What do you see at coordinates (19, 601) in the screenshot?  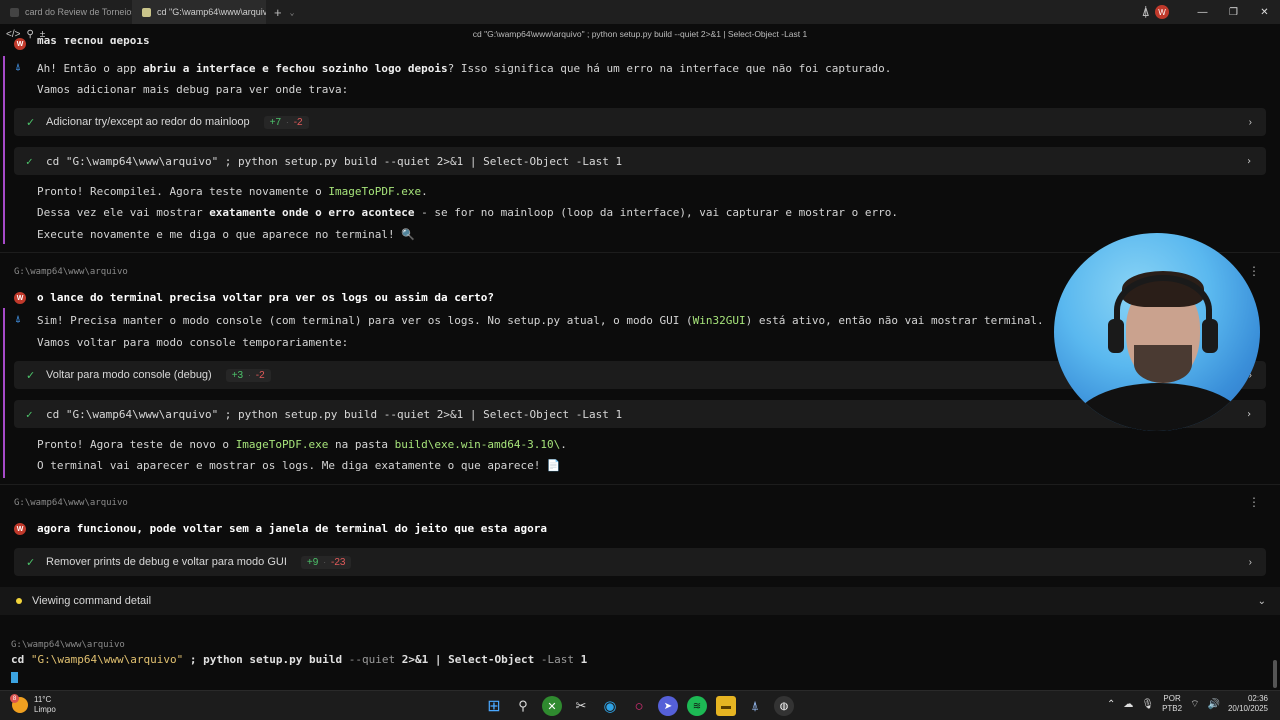 I see `status-dot-icon` at bounding box center [19, 601].